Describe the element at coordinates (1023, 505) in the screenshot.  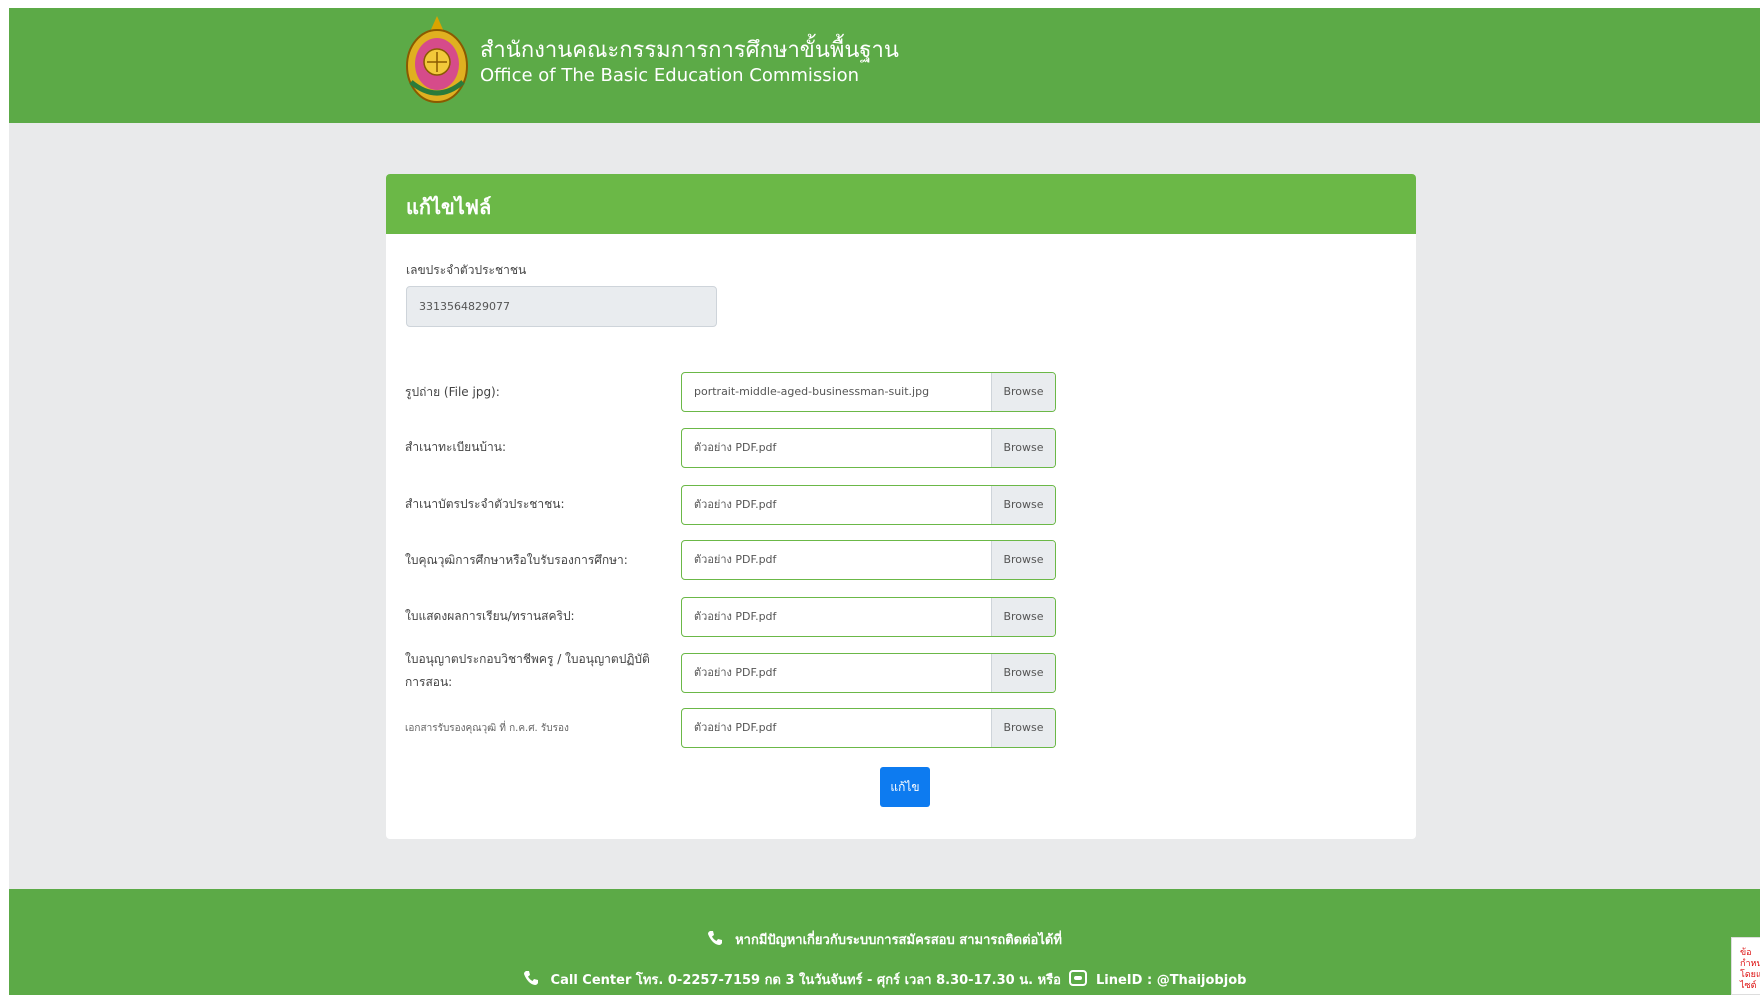
I see `id-card-copy-browse-button: Browse` at that location.